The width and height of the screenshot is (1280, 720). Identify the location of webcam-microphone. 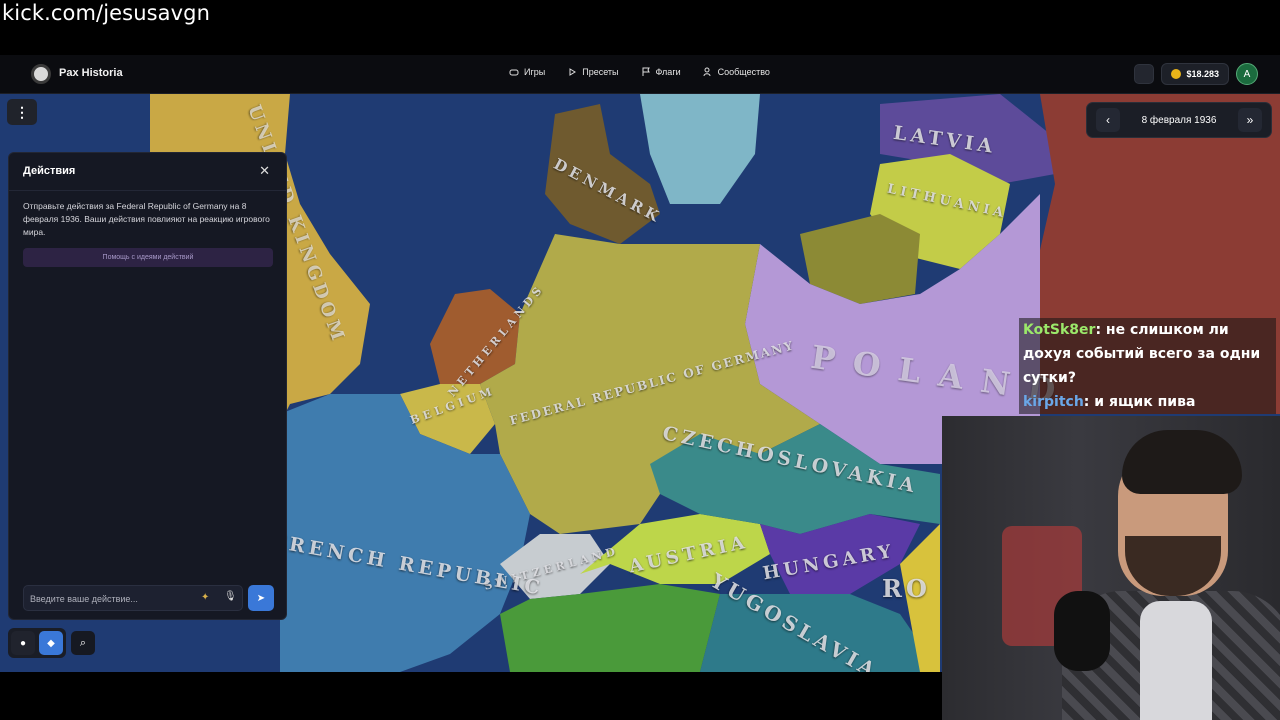
(1082, 631).